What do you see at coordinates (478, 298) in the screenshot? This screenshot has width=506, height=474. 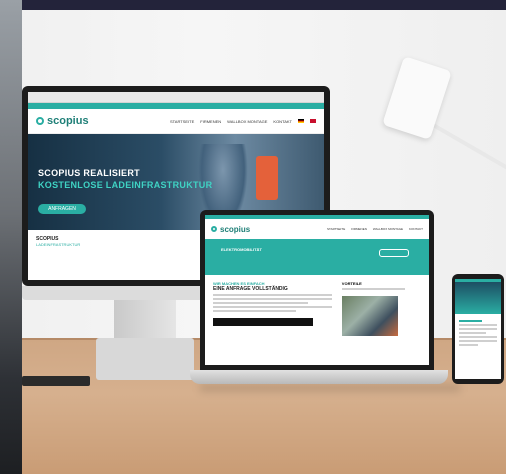 I see `phone-hero` at bounding box center [478, 298].